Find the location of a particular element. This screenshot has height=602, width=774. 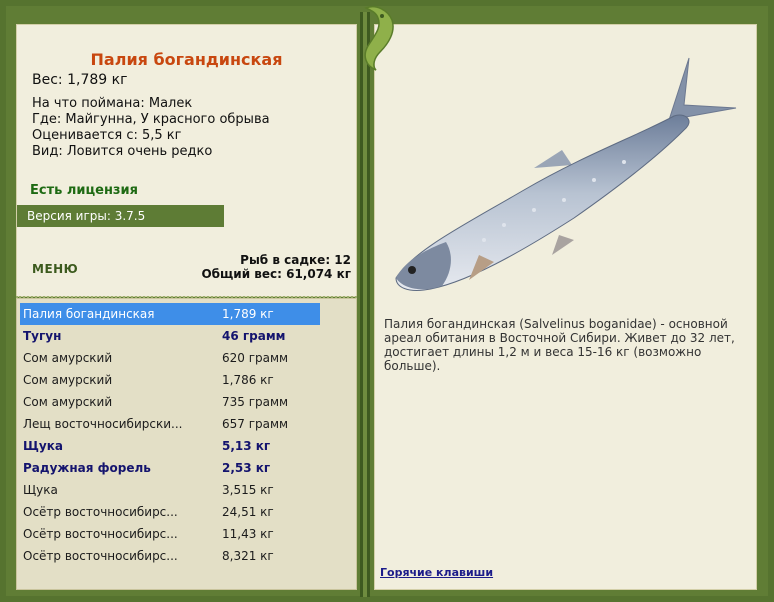

list-item: Осётр восточносибирс... 24,51 кг is located at coordinates (170, 512).